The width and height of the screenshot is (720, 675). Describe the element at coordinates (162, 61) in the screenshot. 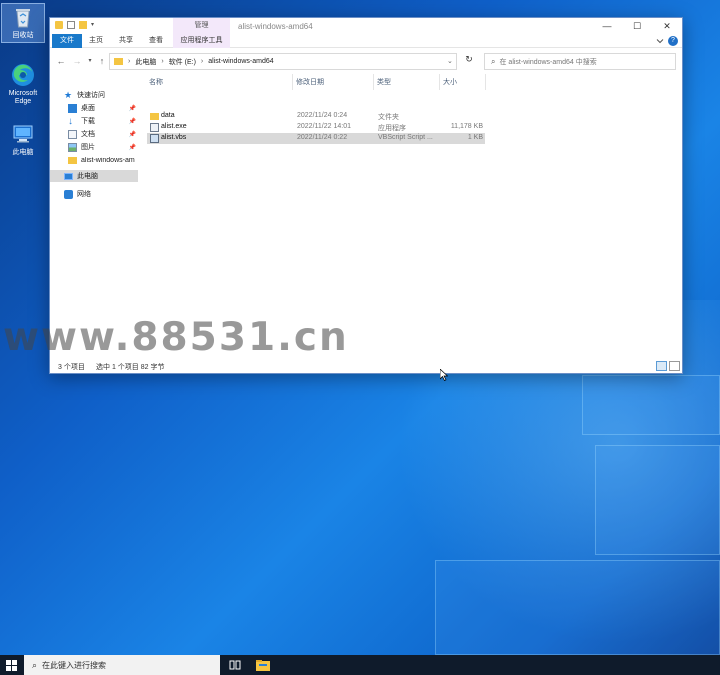

I see `chevron-right-icon: ›` at that location.